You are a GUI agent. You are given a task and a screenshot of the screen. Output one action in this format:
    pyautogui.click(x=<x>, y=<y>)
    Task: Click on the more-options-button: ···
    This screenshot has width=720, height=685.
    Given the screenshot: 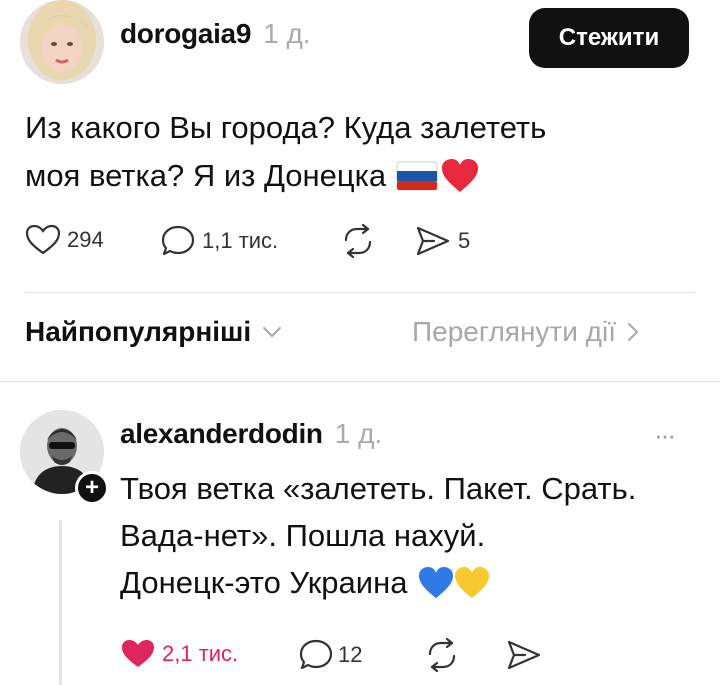 What is the action you would take?
    pyautogui.click(x=665, y=435)
    